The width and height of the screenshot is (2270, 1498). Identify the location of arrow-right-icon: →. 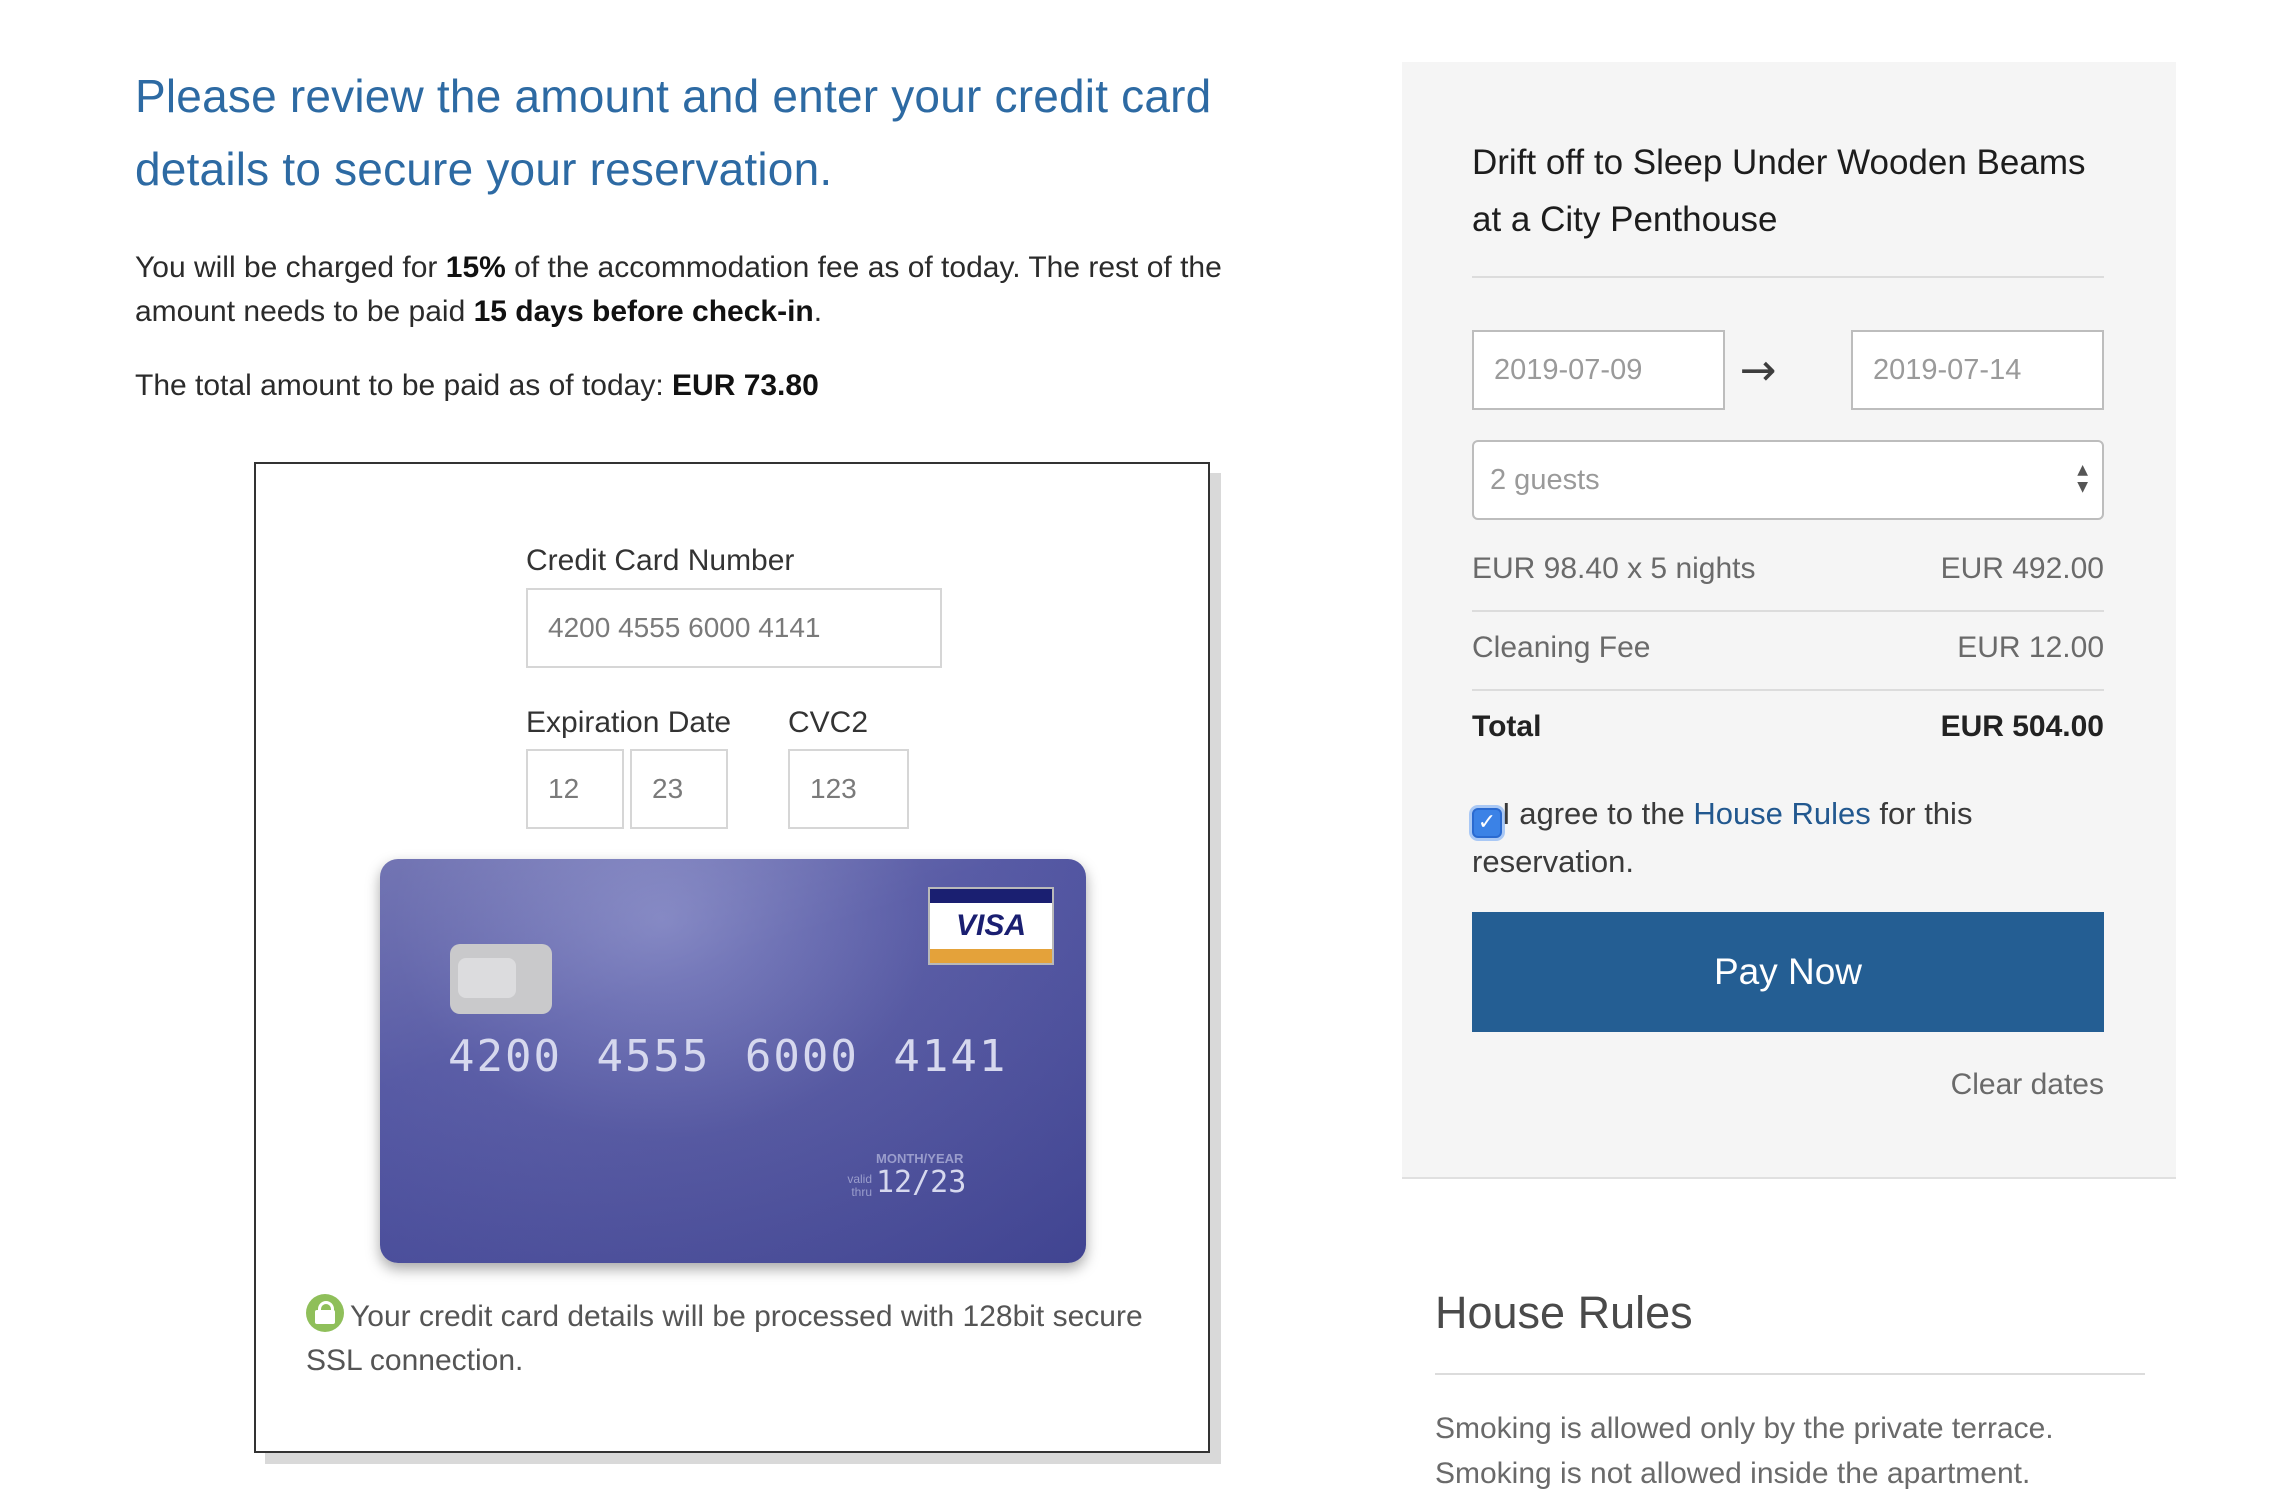
(1758, 370).